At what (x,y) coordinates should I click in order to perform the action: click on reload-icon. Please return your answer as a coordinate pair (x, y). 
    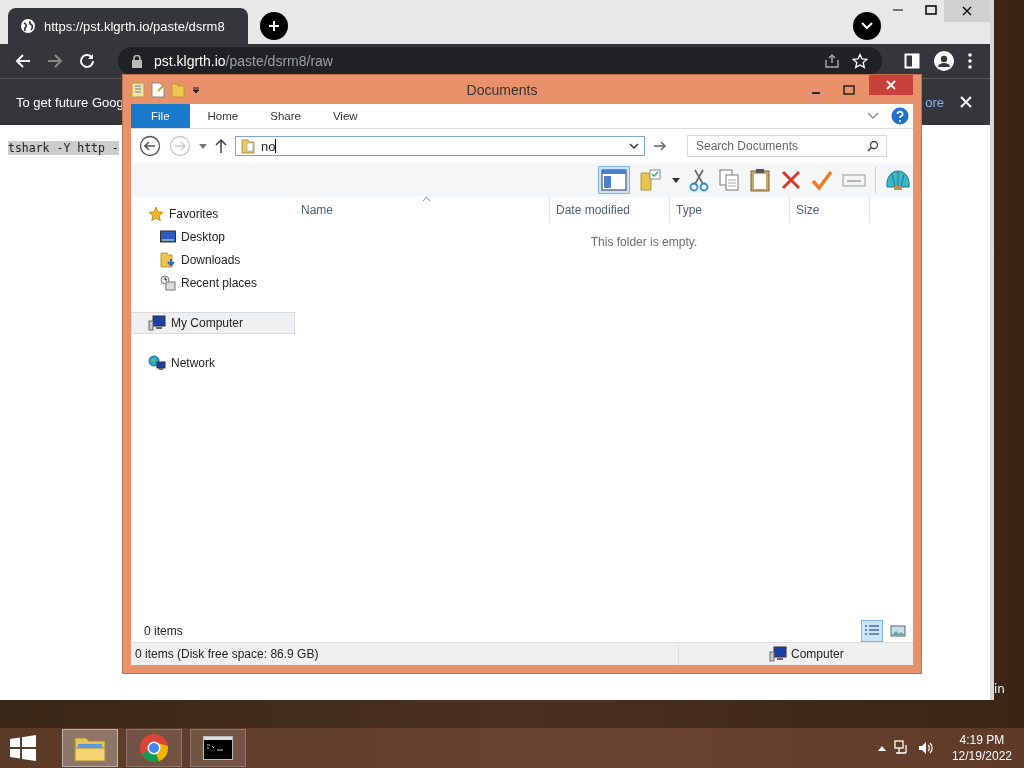
    Looking at the image, I should click on (87, 61).